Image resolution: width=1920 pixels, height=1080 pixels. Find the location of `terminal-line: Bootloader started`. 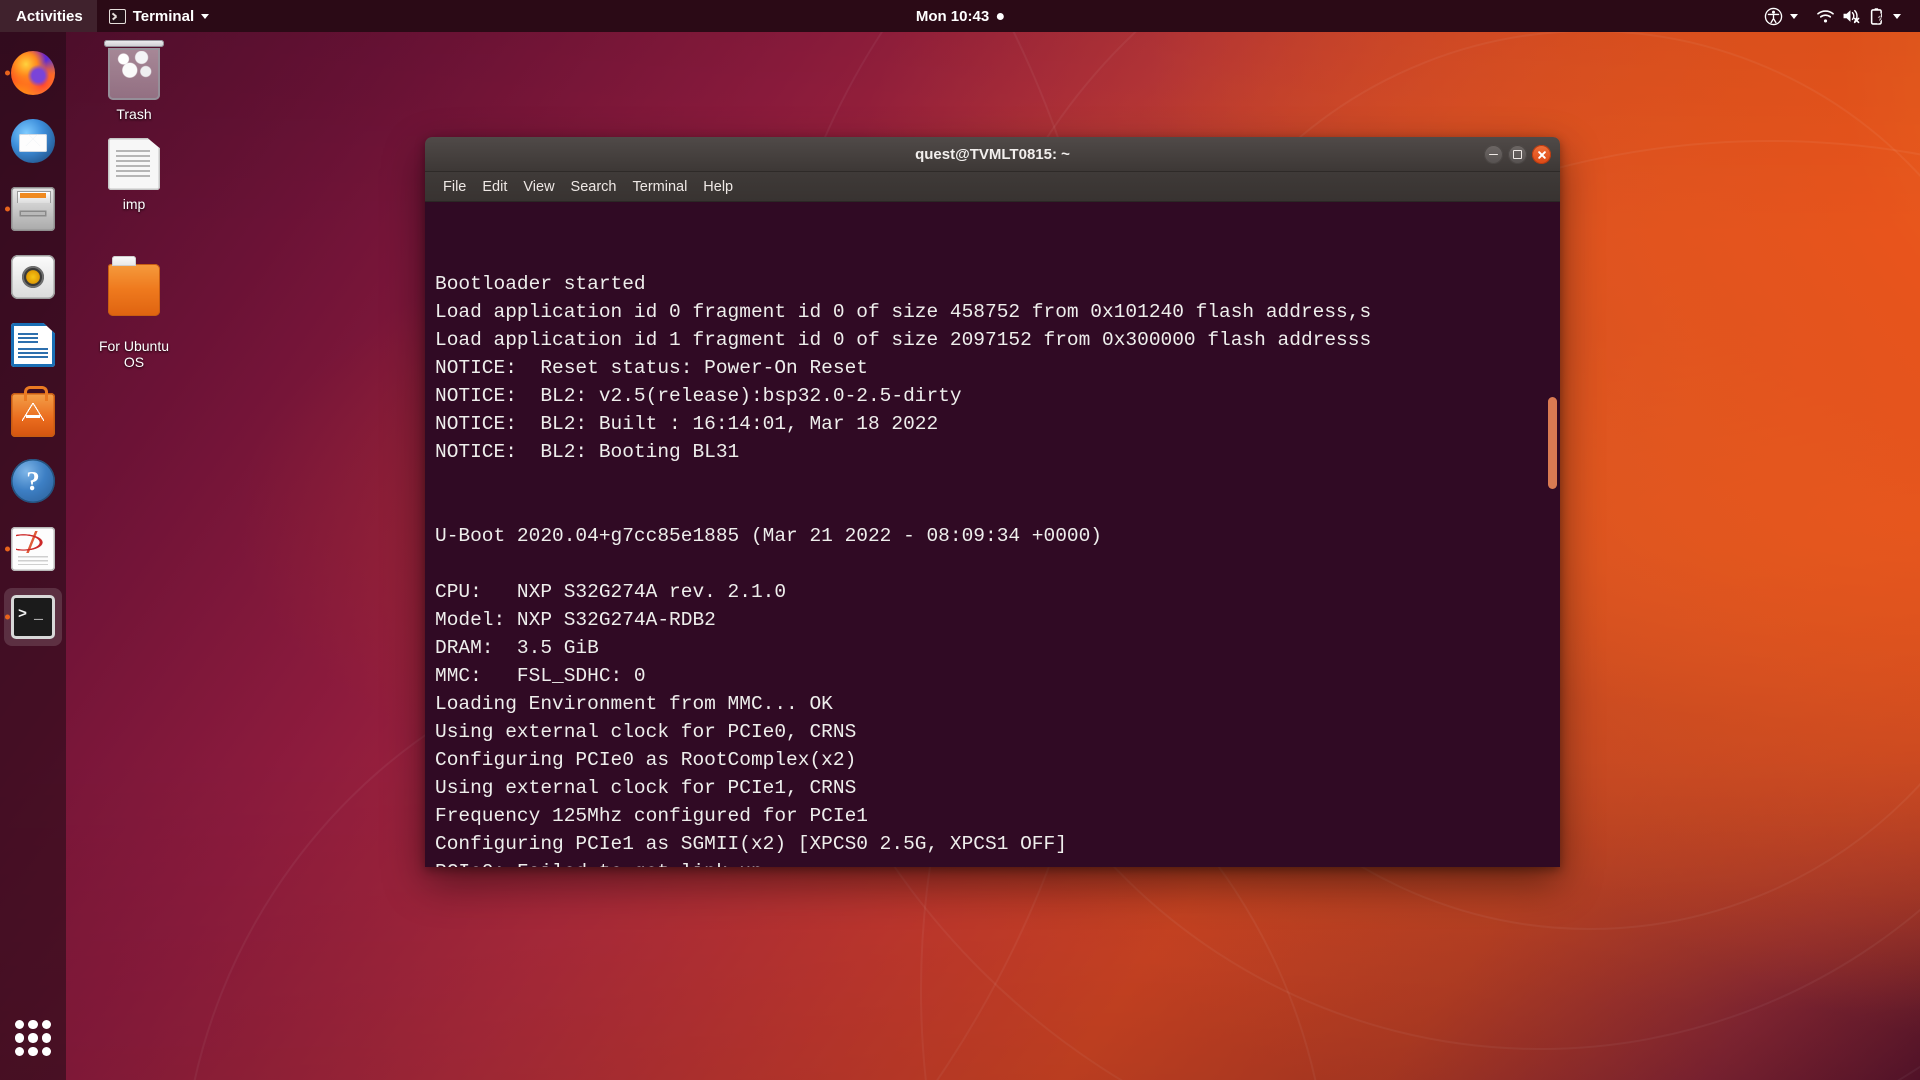

terminal-line: Bootloader started is located at coordinates (540, 284).